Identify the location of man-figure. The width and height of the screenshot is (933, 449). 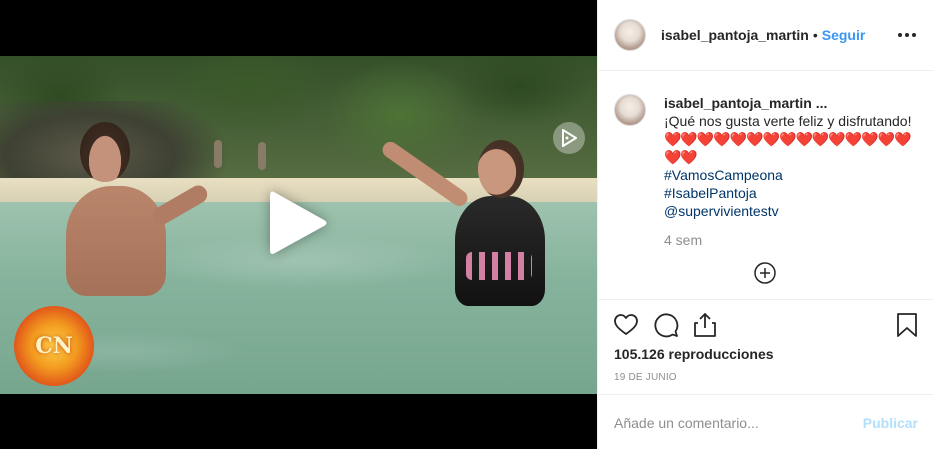
(116, 241).